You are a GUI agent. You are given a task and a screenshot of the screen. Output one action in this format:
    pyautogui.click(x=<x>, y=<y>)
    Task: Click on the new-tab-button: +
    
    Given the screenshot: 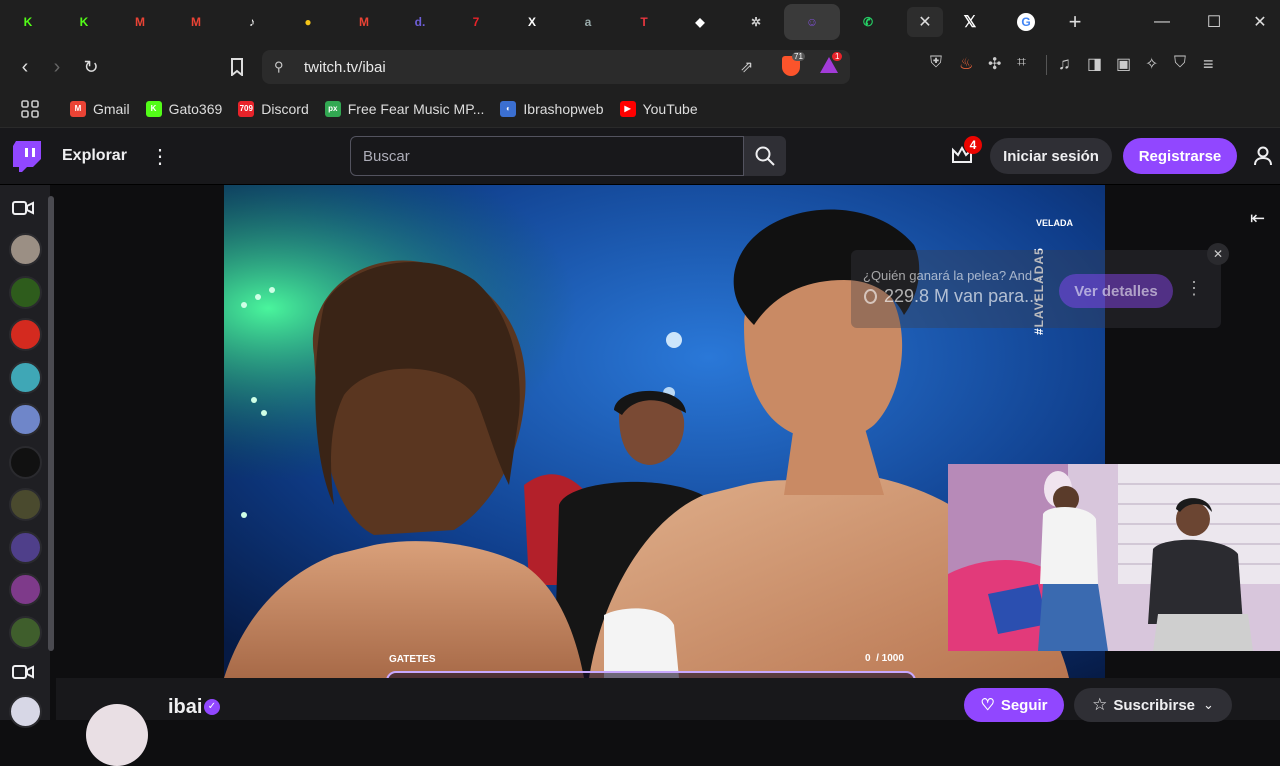 What is the action you would take?
    pyautogui.click(x=1075, y=22)
    